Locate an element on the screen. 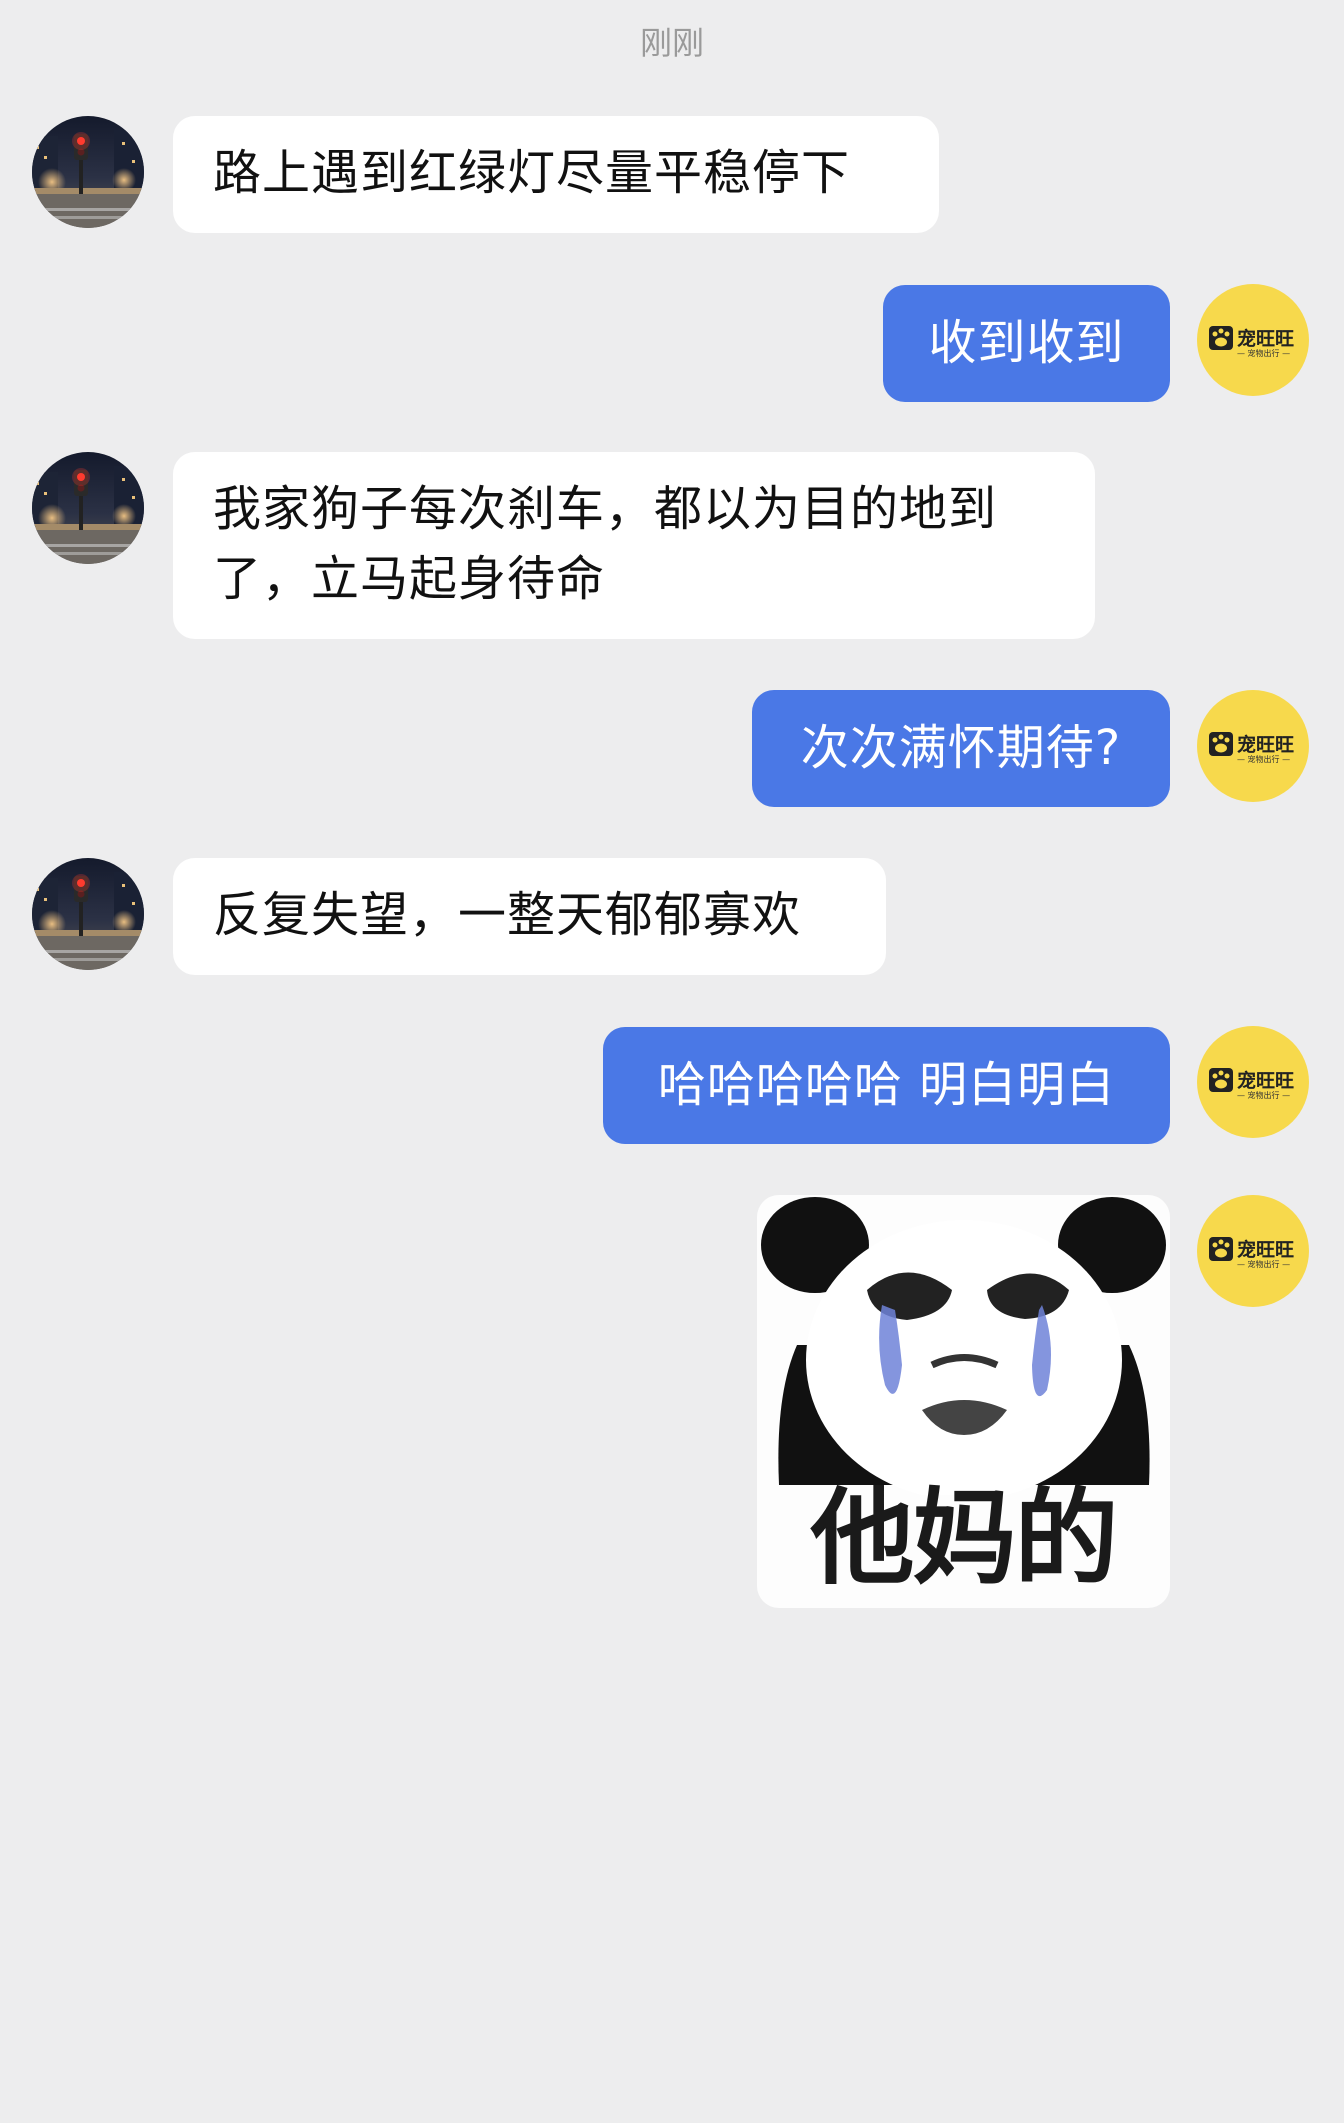 Image resolution: width=1344 pixels, height=2123 pixels. sticker-message: 他妈的 is located at coordinates (963, 1401).